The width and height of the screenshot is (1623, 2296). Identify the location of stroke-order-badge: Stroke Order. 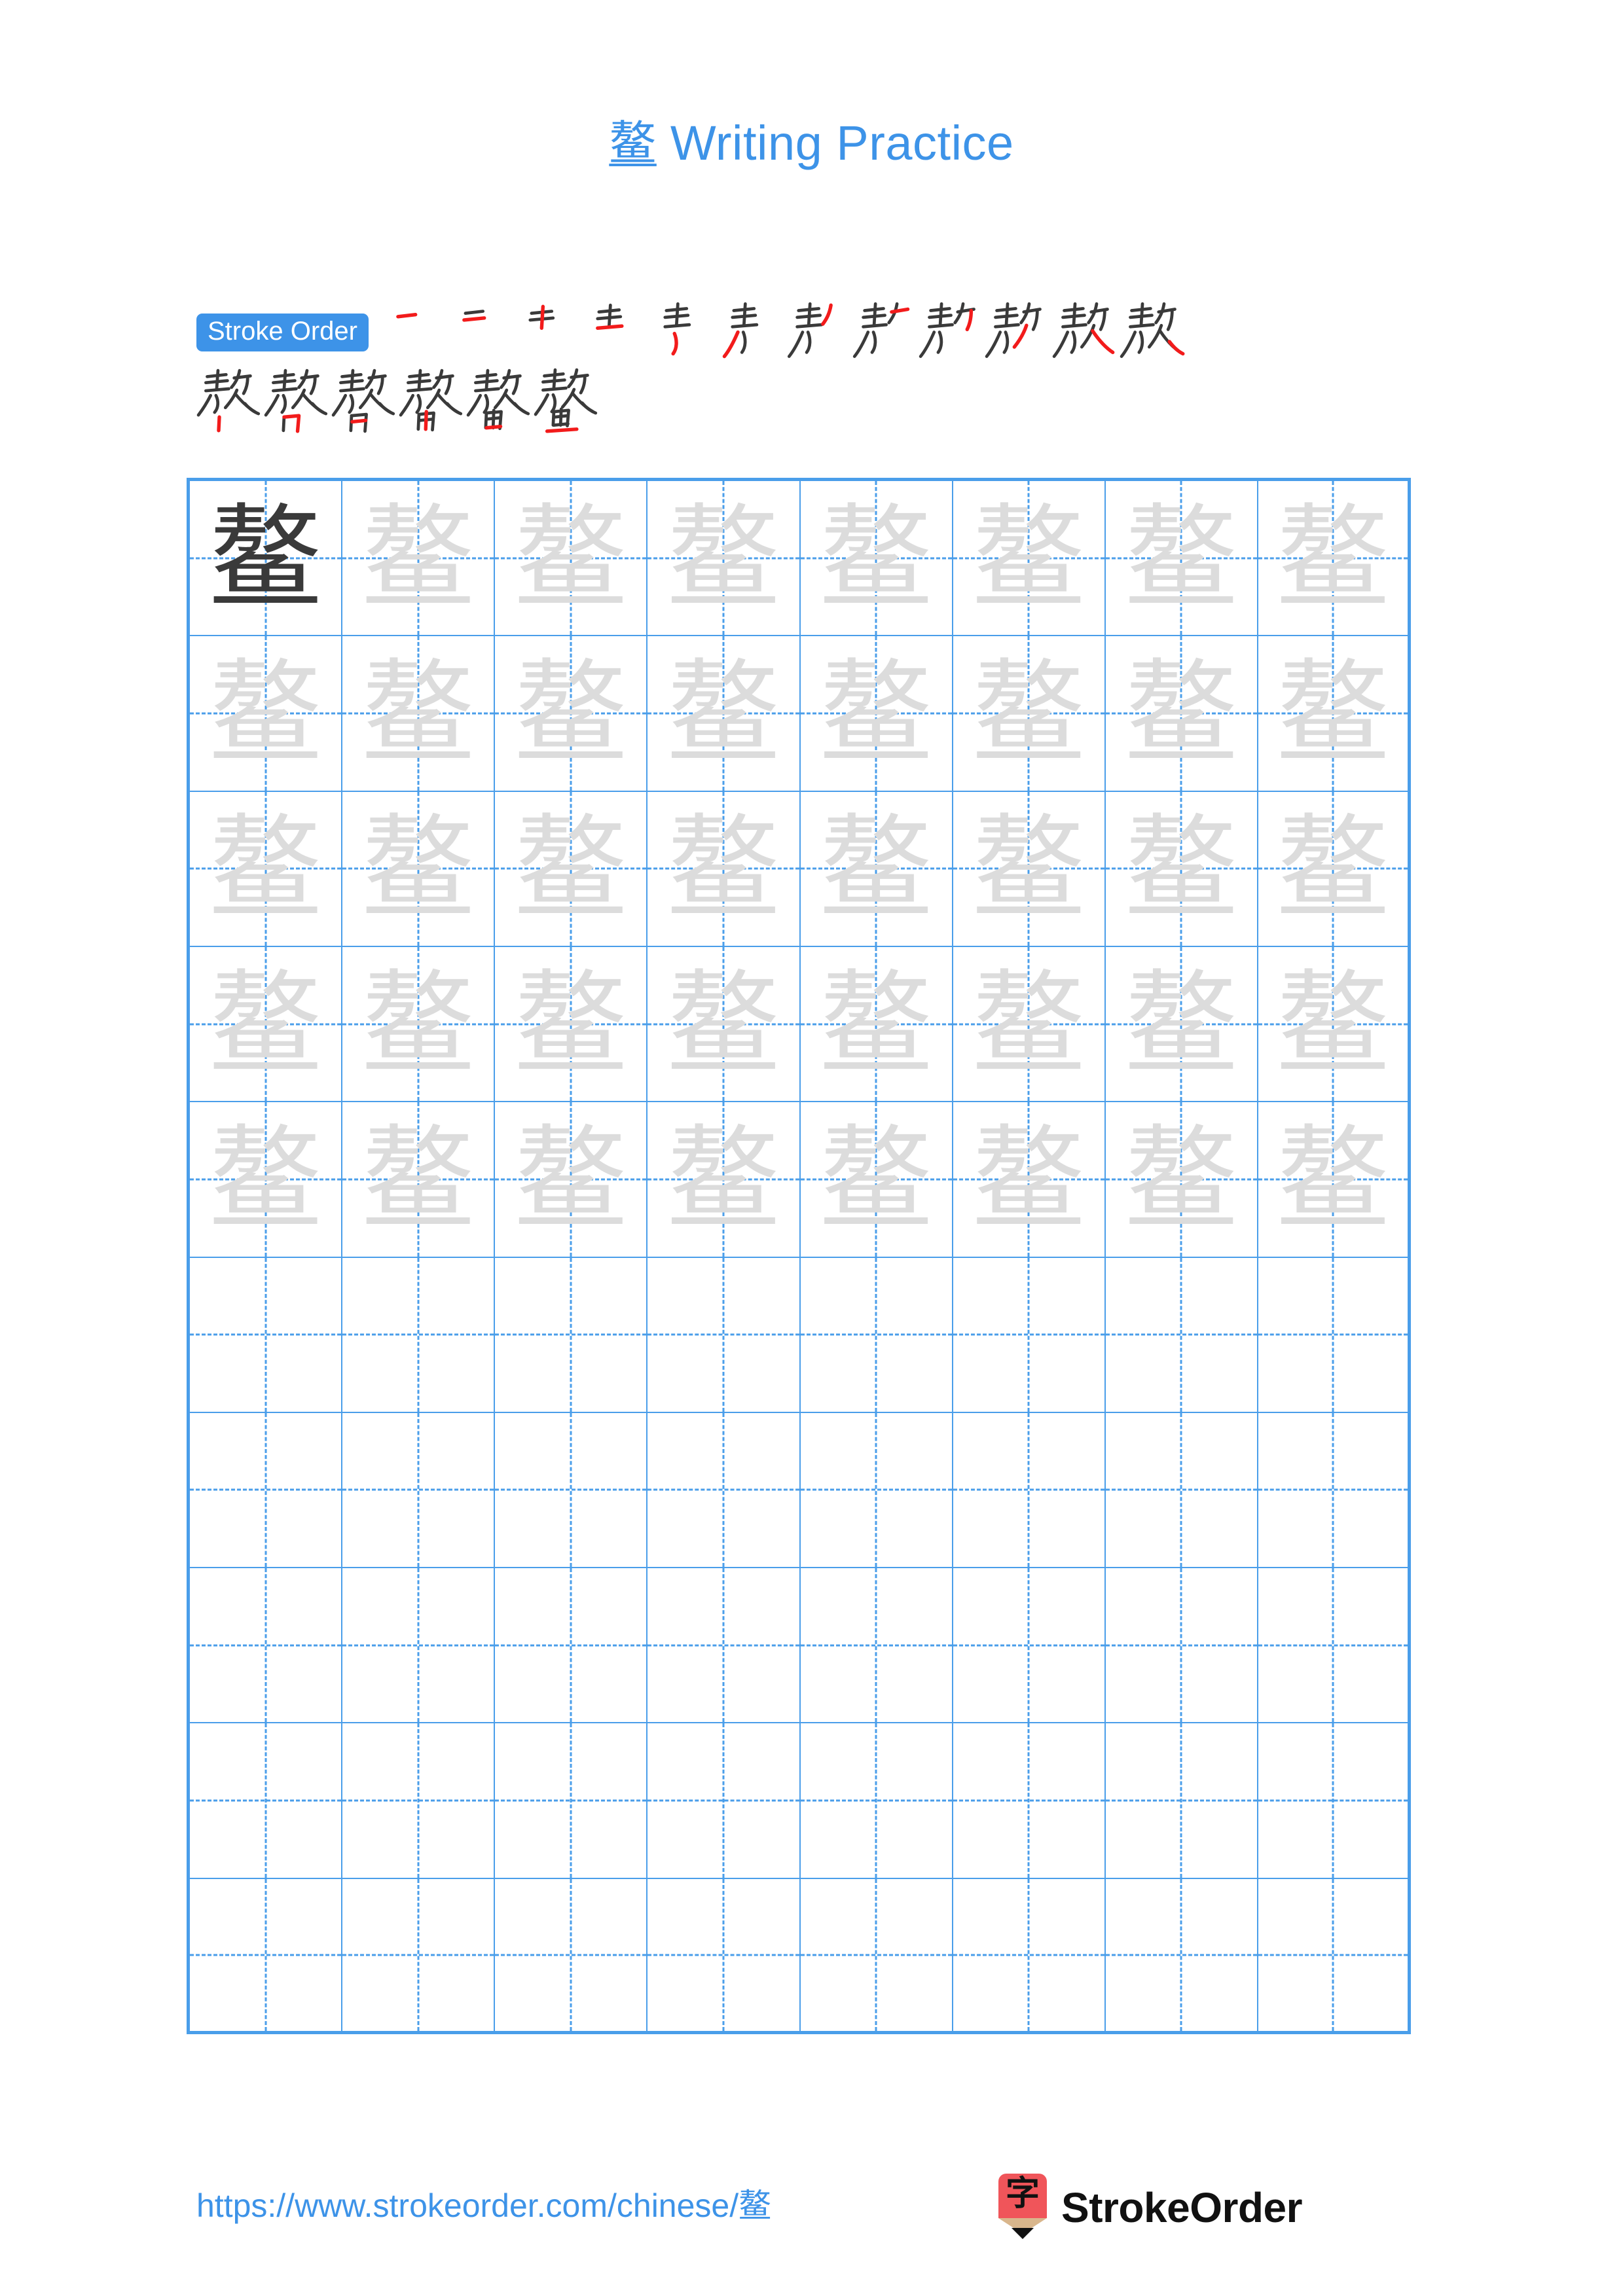
(282, 332).